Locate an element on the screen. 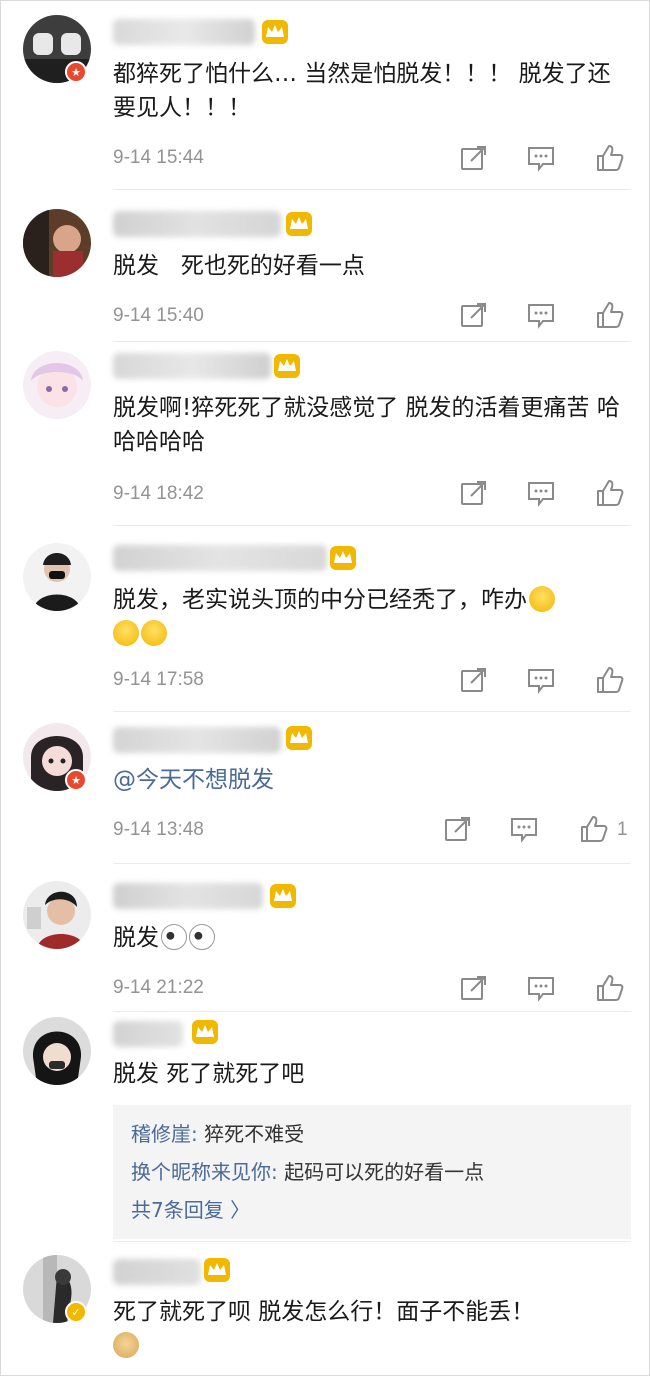 Image resolution: width=650 pixels, height=1376 pixels. comment-text-content: 脱发，老实说头顶的中分已经秃了，咋办 is located at coordinates (320, 600).